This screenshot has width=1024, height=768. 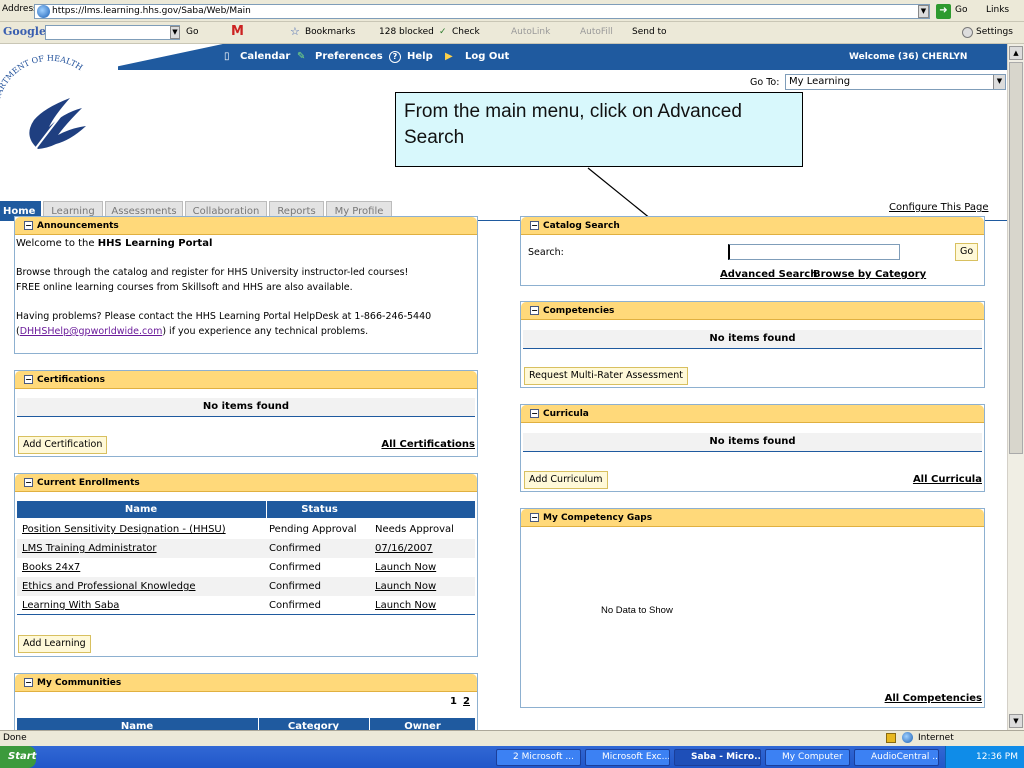 I want to click on all-curricula-link: All Curricula, so click(x=947, y=479).